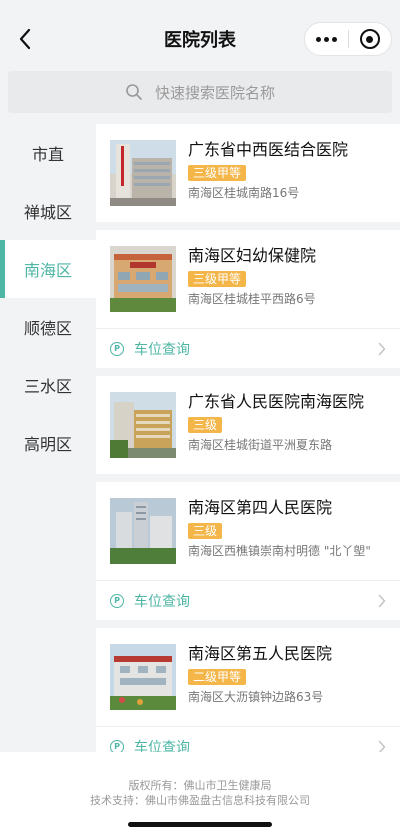 The height and width of the screenshot is (836, 400). I want to click on tech-support-text: 技术支持：佛山市佛盈盘古信息科技有限公司, so click(200, 800).